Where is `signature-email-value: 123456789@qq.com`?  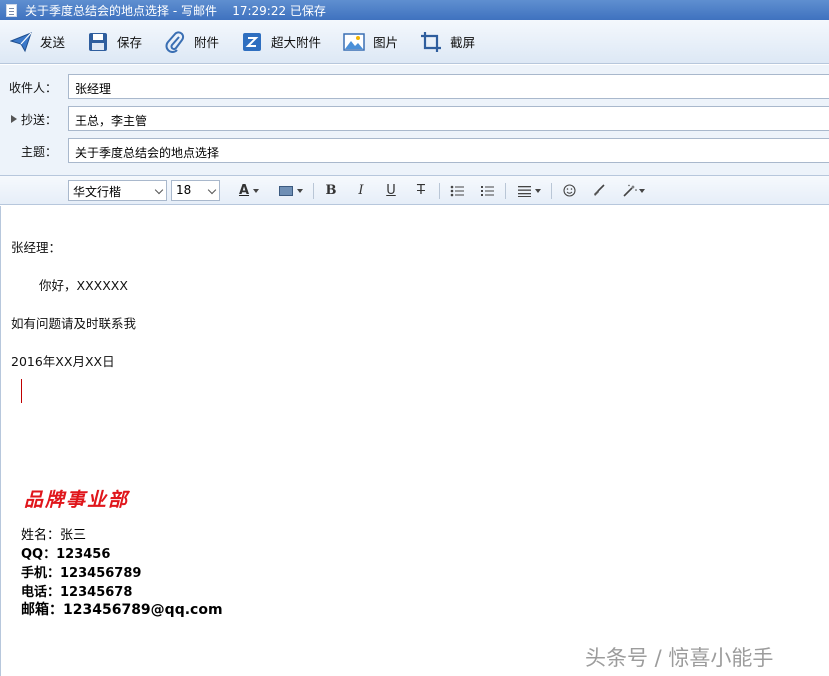
signature-email-value: 123456789@qq.com is located at coordinates (143, 610).